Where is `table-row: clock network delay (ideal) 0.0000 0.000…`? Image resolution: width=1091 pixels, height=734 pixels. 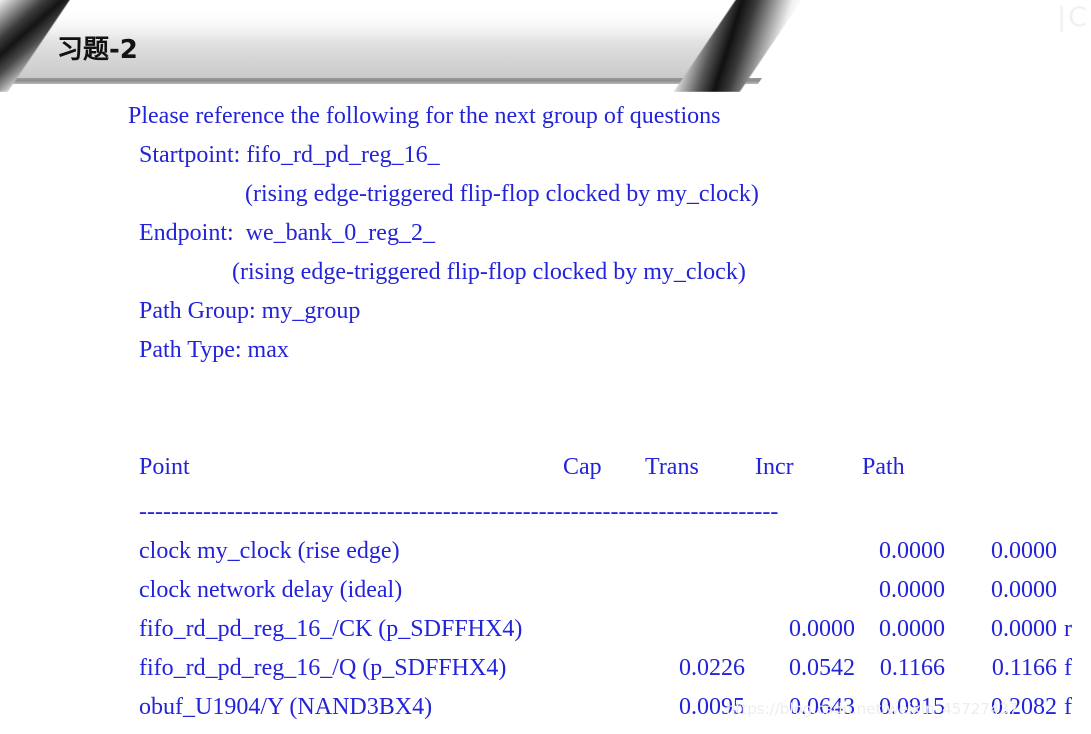 table-row: clock network delay (ideal) 0.0000 0.000… is located at coordinates (598, 597).